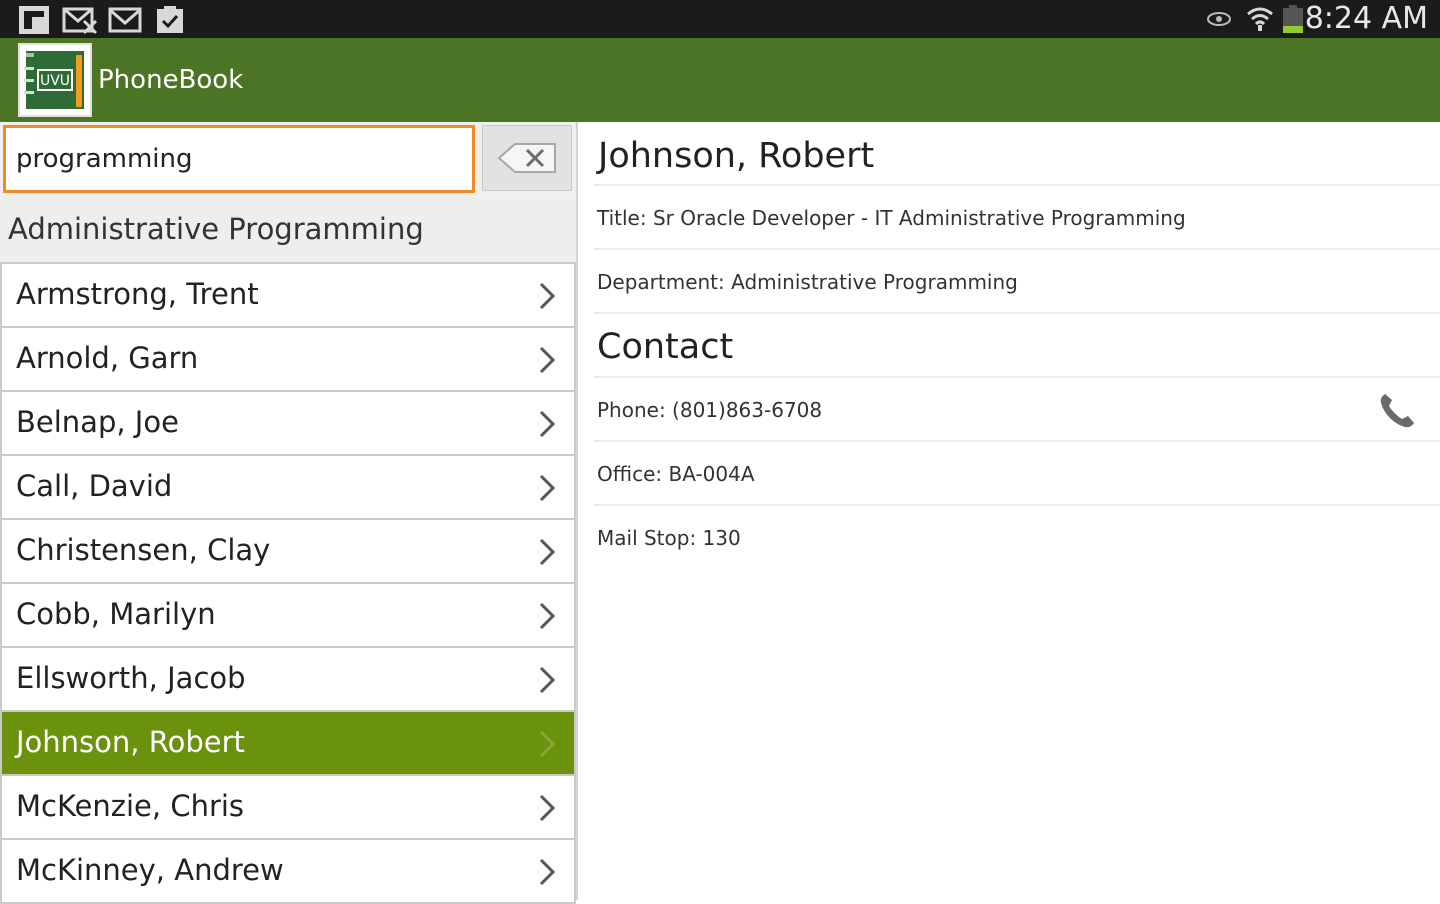  Describe the element at coordinates (720, 19) in the screenshot. I see `status-bar: 8:24 AM` at that location.